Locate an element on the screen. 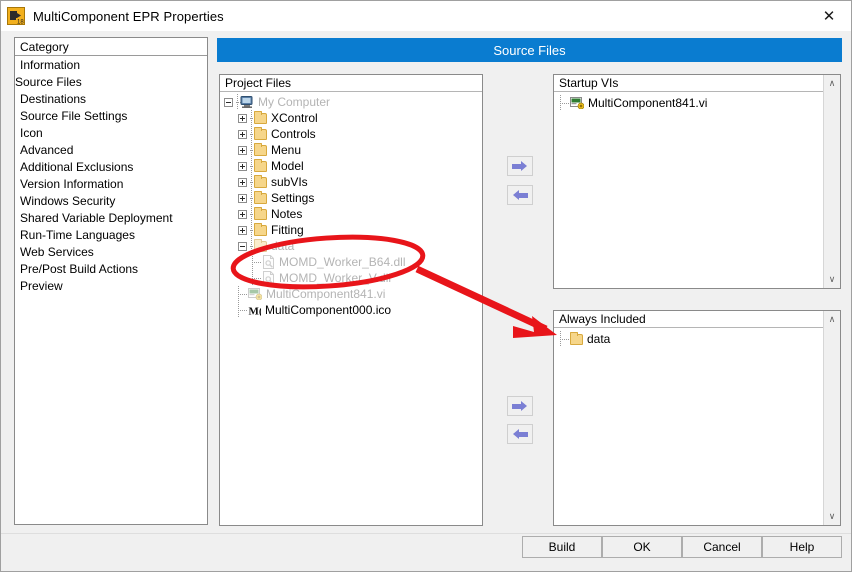 The image size is (852, 572). tree-item: MOMD_Worker_B64.dll is located at coordinates (351, 262).